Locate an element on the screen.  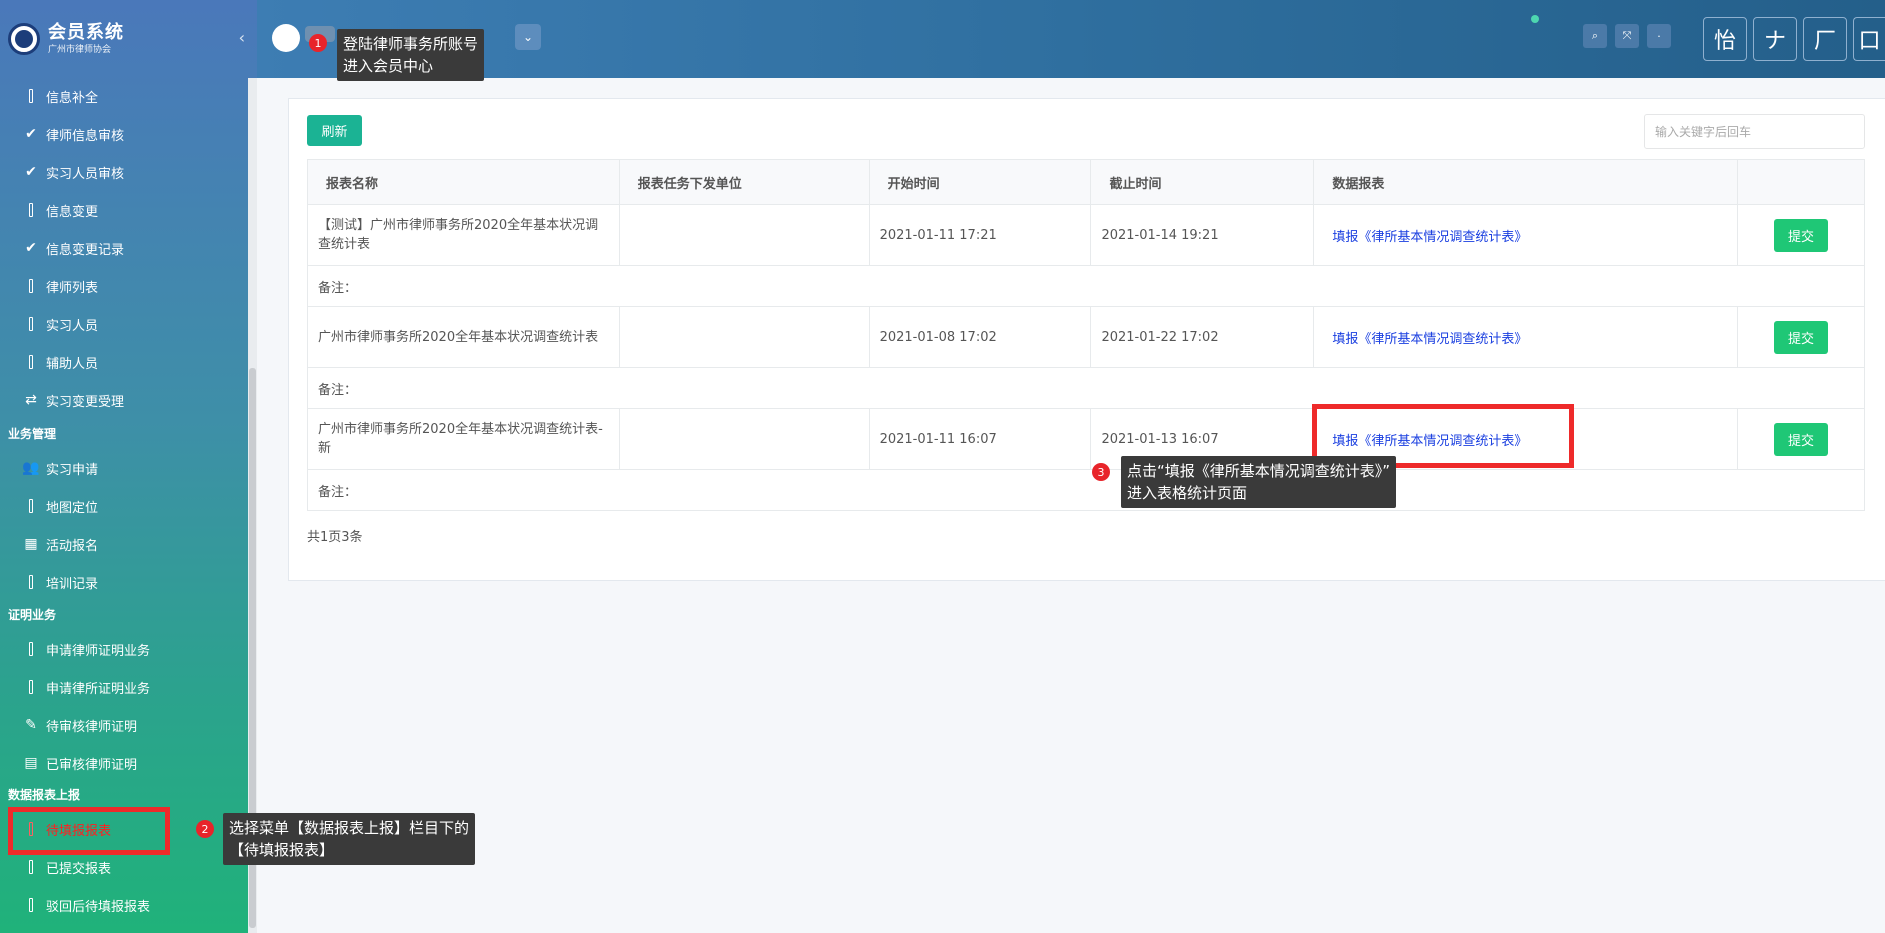
sidebar-item-training: 培训记录 is located at coordinates (124, 582).